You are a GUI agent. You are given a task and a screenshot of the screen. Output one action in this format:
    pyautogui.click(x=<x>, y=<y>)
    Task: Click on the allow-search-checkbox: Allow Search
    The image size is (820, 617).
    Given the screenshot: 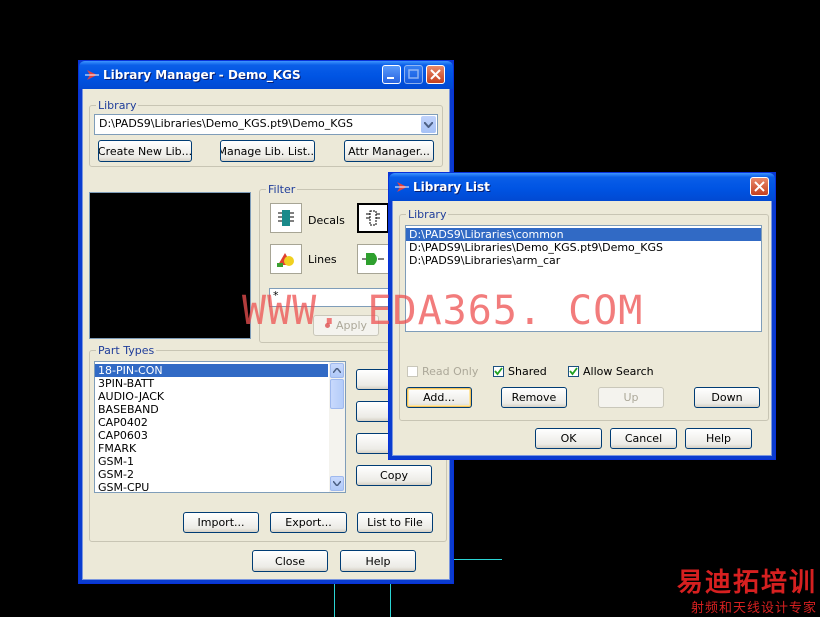 What is the action you would take?
    pyautogui.click(x=611, y=371)
    